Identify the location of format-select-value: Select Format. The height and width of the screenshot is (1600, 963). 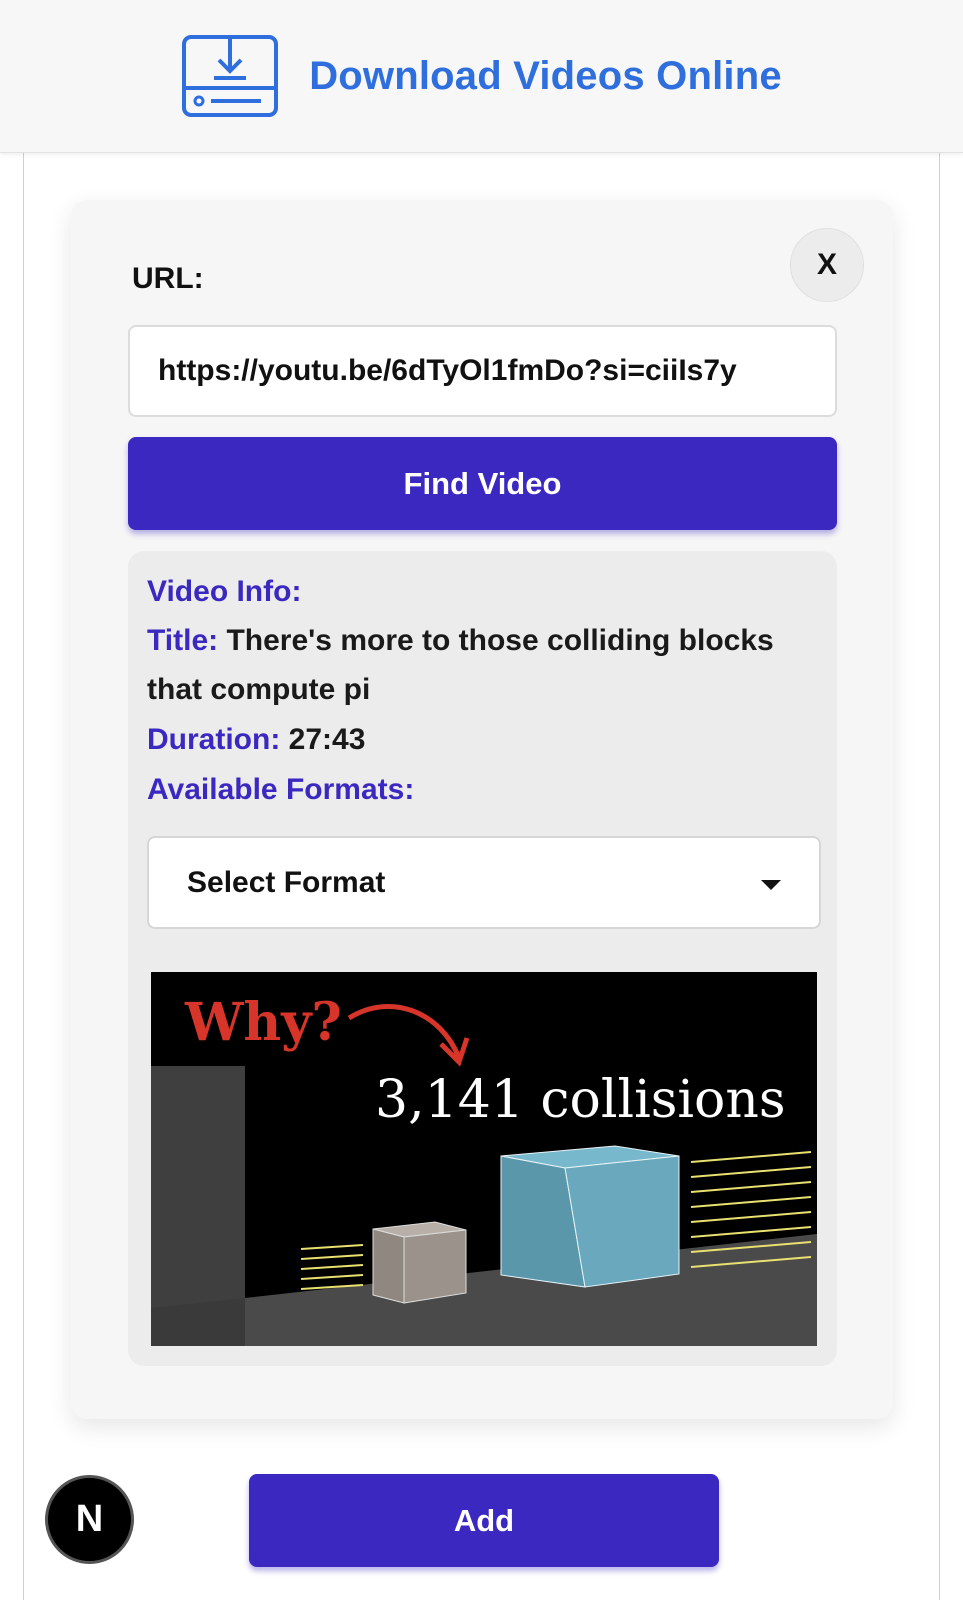
(286, 882).